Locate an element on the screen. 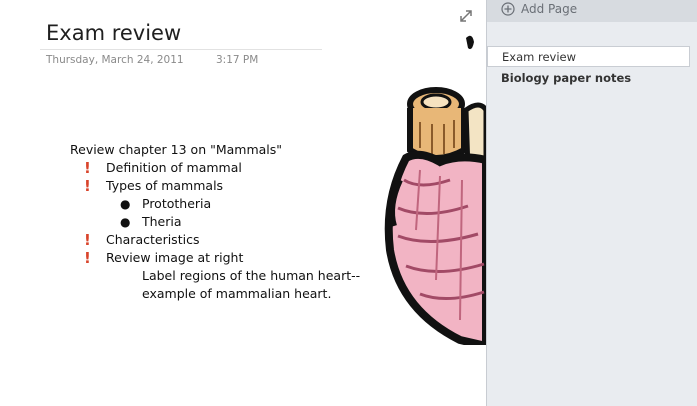 This screenshot has width=697, height=406. heart-illustration is located at coordinates (433, 187).